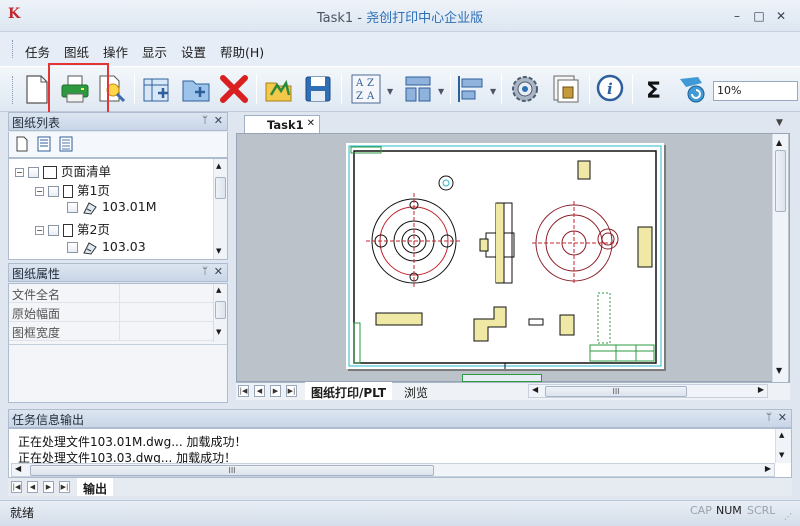  Describe the element at coordinates (759, 16) in the screenshot. I see `maximize-button: □` at that location.